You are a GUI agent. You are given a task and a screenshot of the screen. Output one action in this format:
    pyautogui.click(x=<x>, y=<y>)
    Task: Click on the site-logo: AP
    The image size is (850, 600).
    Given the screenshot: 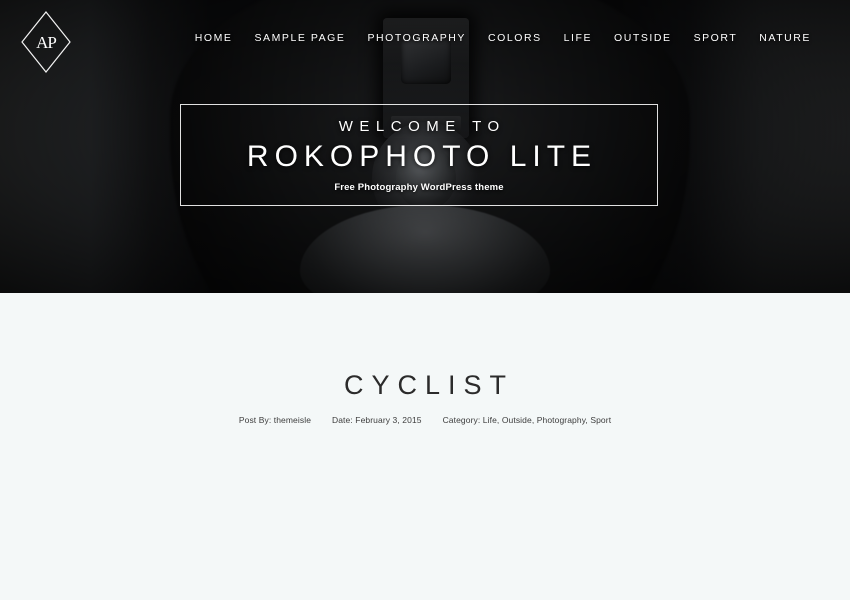 What is the action you would take?
    pyautogui.click(x=46, y=42)
    